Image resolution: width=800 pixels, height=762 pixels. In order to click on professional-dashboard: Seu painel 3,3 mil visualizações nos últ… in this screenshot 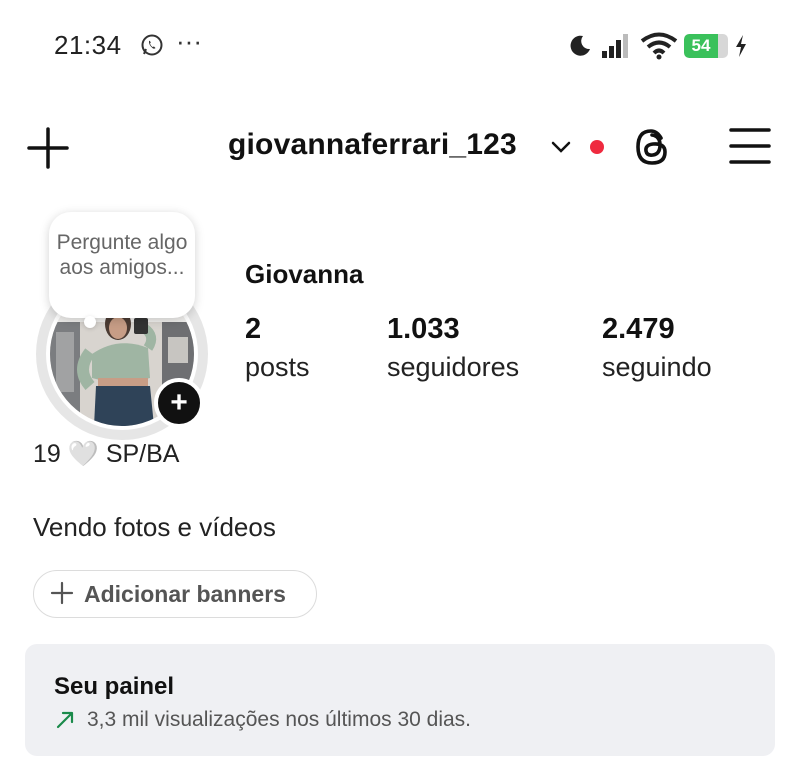, I will do `click(400, 700)`.